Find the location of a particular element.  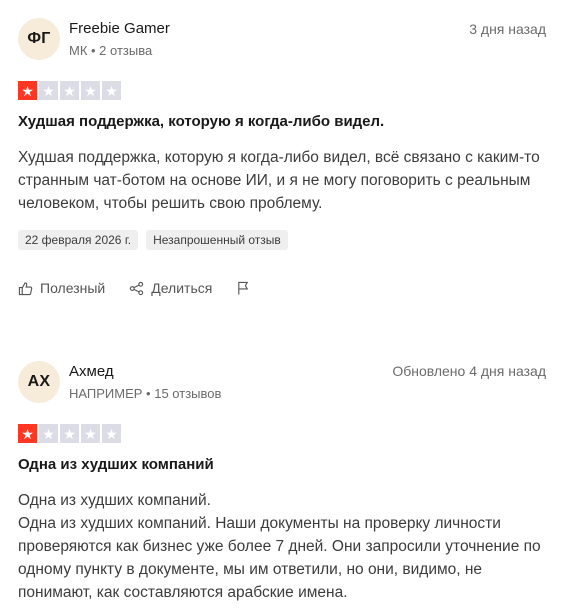

thumbs-up-icon is located at coordinates (25, 288).